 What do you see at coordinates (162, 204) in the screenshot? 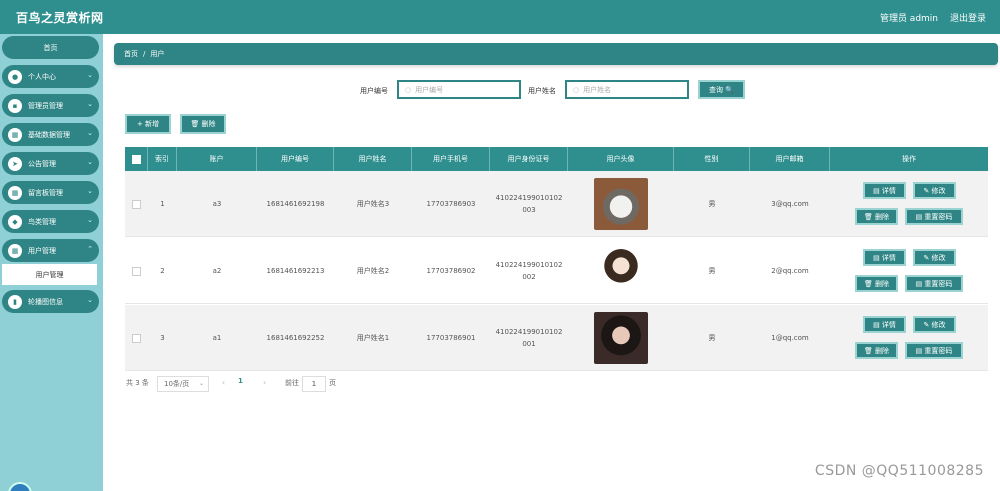
I see `cell-index: 1` at bounding box center [162, 204].